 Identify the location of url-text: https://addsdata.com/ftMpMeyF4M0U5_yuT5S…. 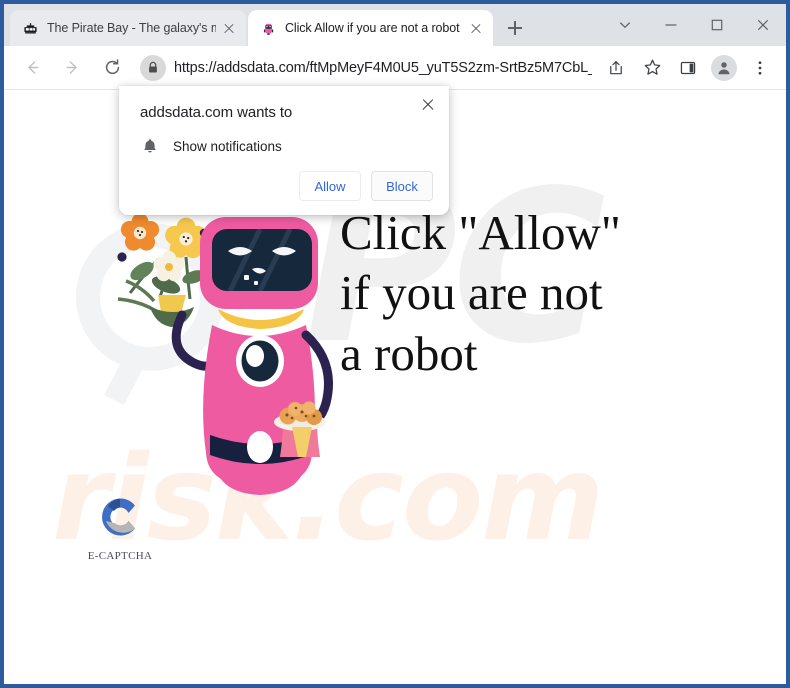
(383, 68).